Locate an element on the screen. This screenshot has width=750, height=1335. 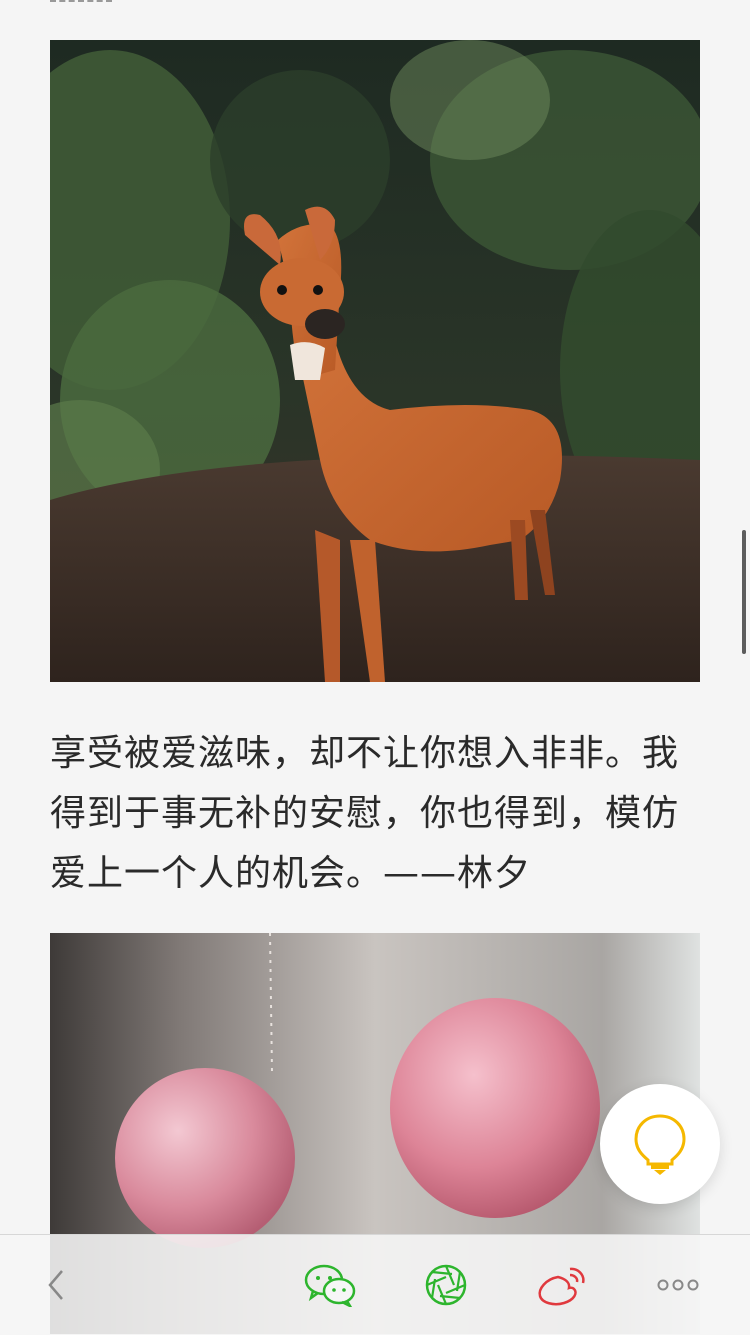
divider is located at coordinates (81, 3).